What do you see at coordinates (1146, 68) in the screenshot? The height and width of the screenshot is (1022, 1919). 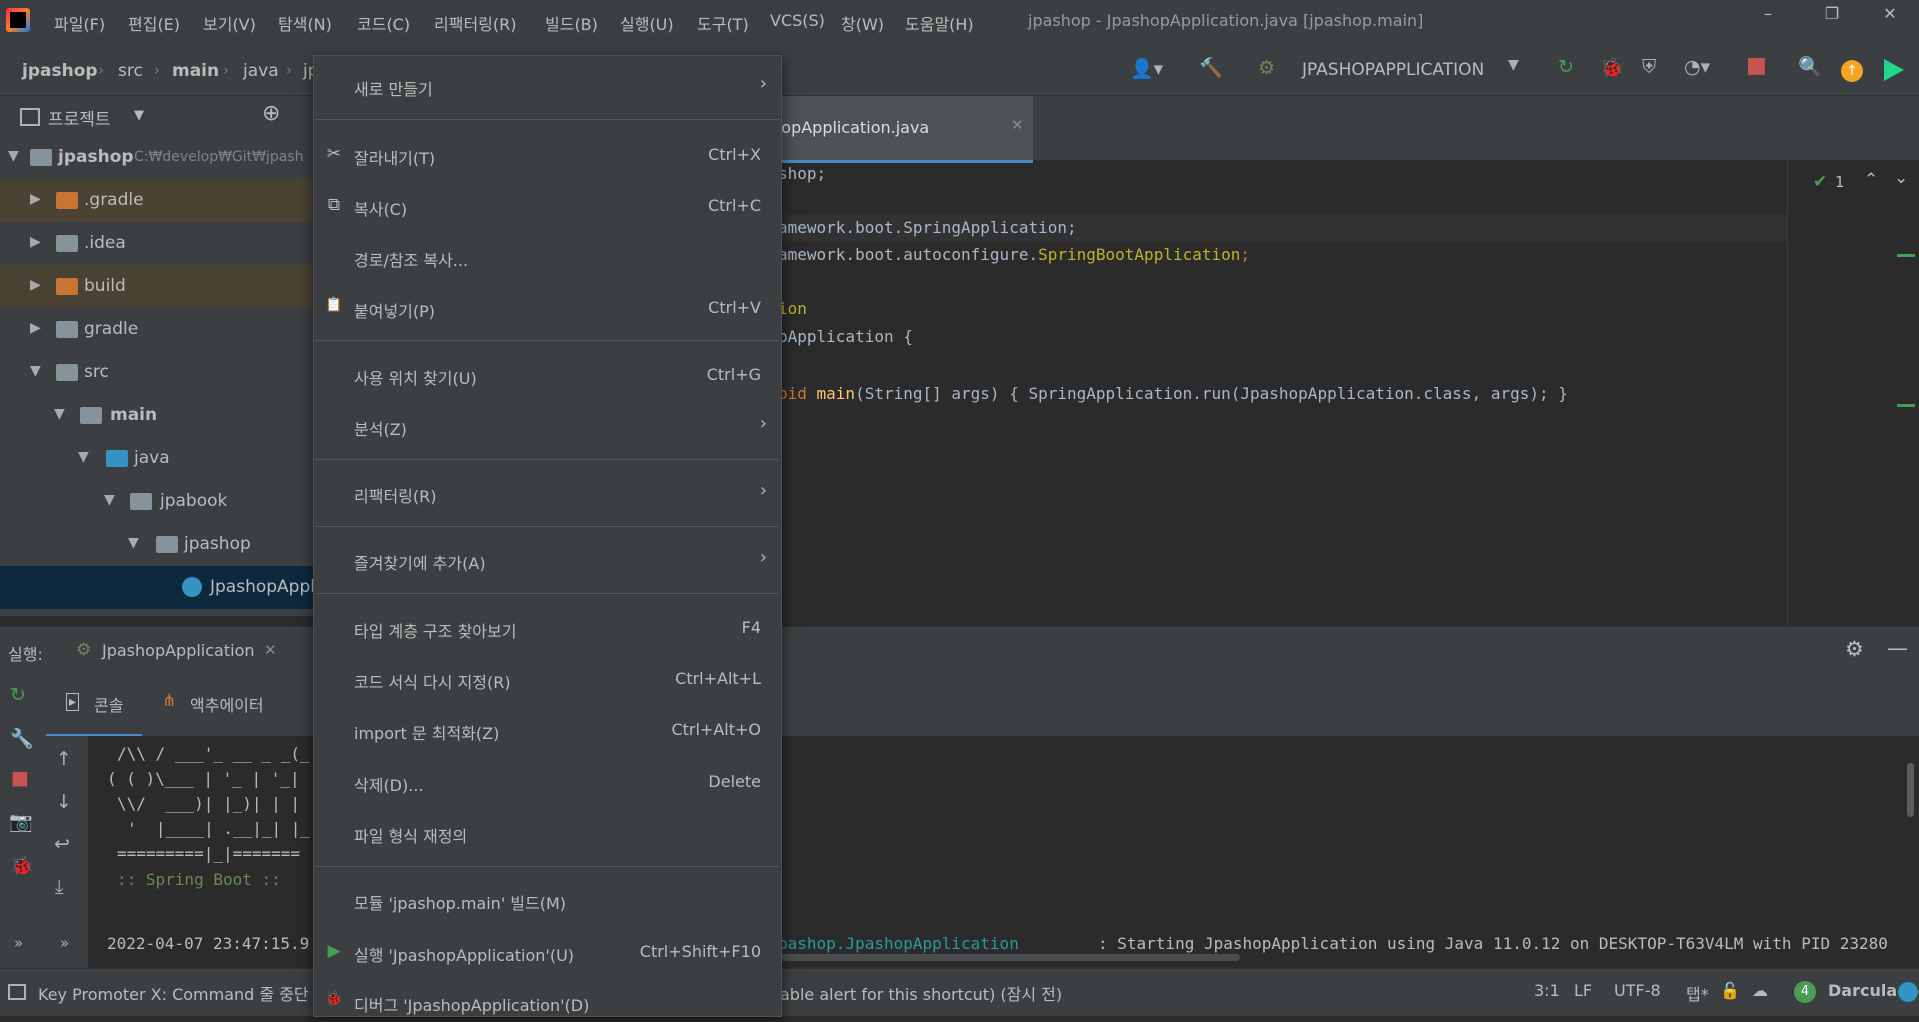 I see `user-icon: 👤▾` at bounding box center [1146, 68].